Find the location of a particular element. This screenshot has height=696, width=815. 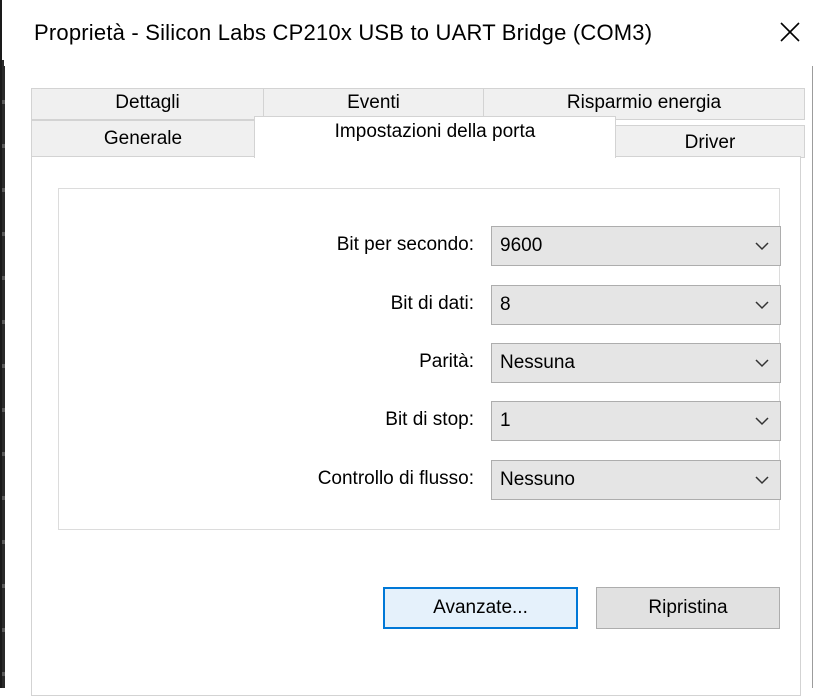

restore-button: Ripristina is located at coordinates (688, 608).